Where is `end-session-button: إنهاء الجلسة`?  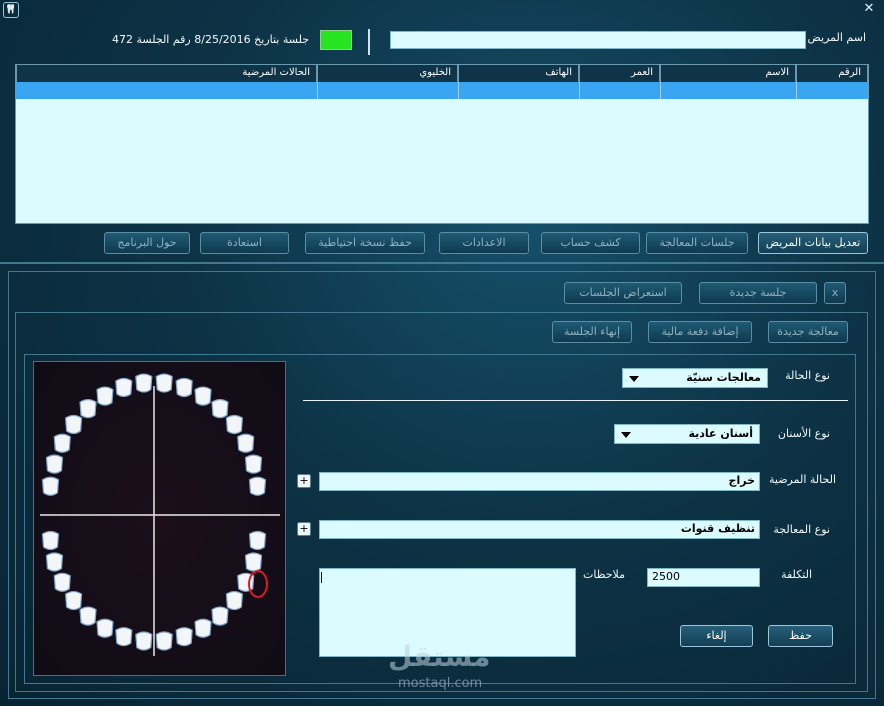
end-session-button: إنهاء الجلسة is located at coordinates (592, 332).